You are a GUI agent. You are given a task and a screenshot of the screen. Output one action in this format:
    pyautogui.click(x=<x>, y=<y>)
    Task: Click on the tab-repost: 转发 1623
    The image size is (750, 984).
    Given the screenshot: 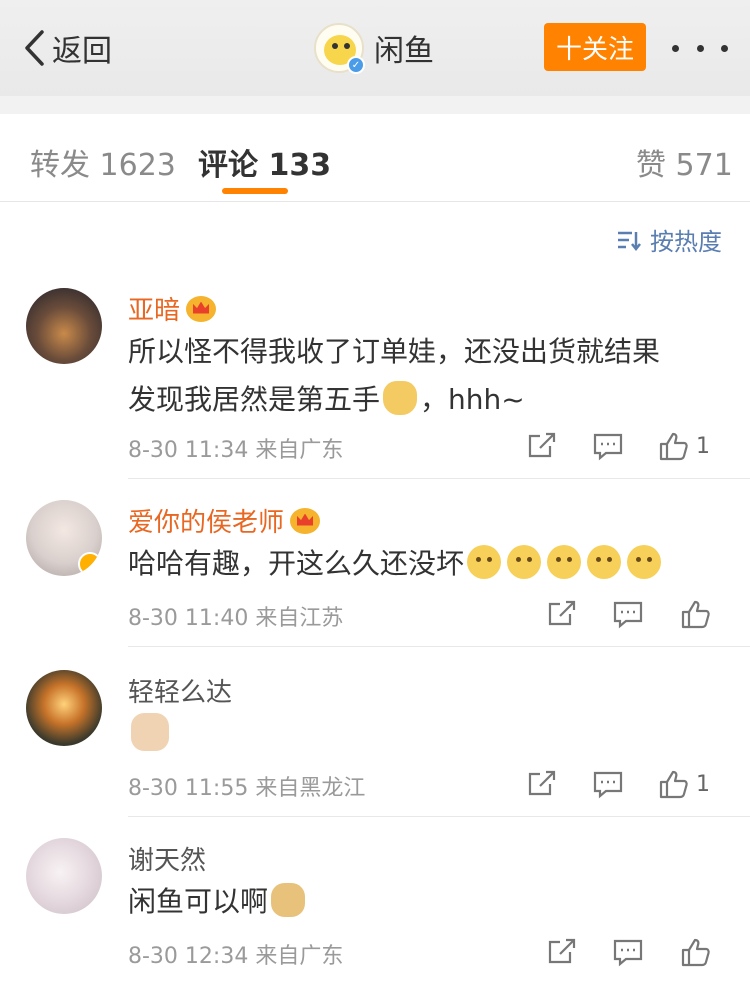 What is the action you would take?
    pyautogui.click(x=103, y=162)
    